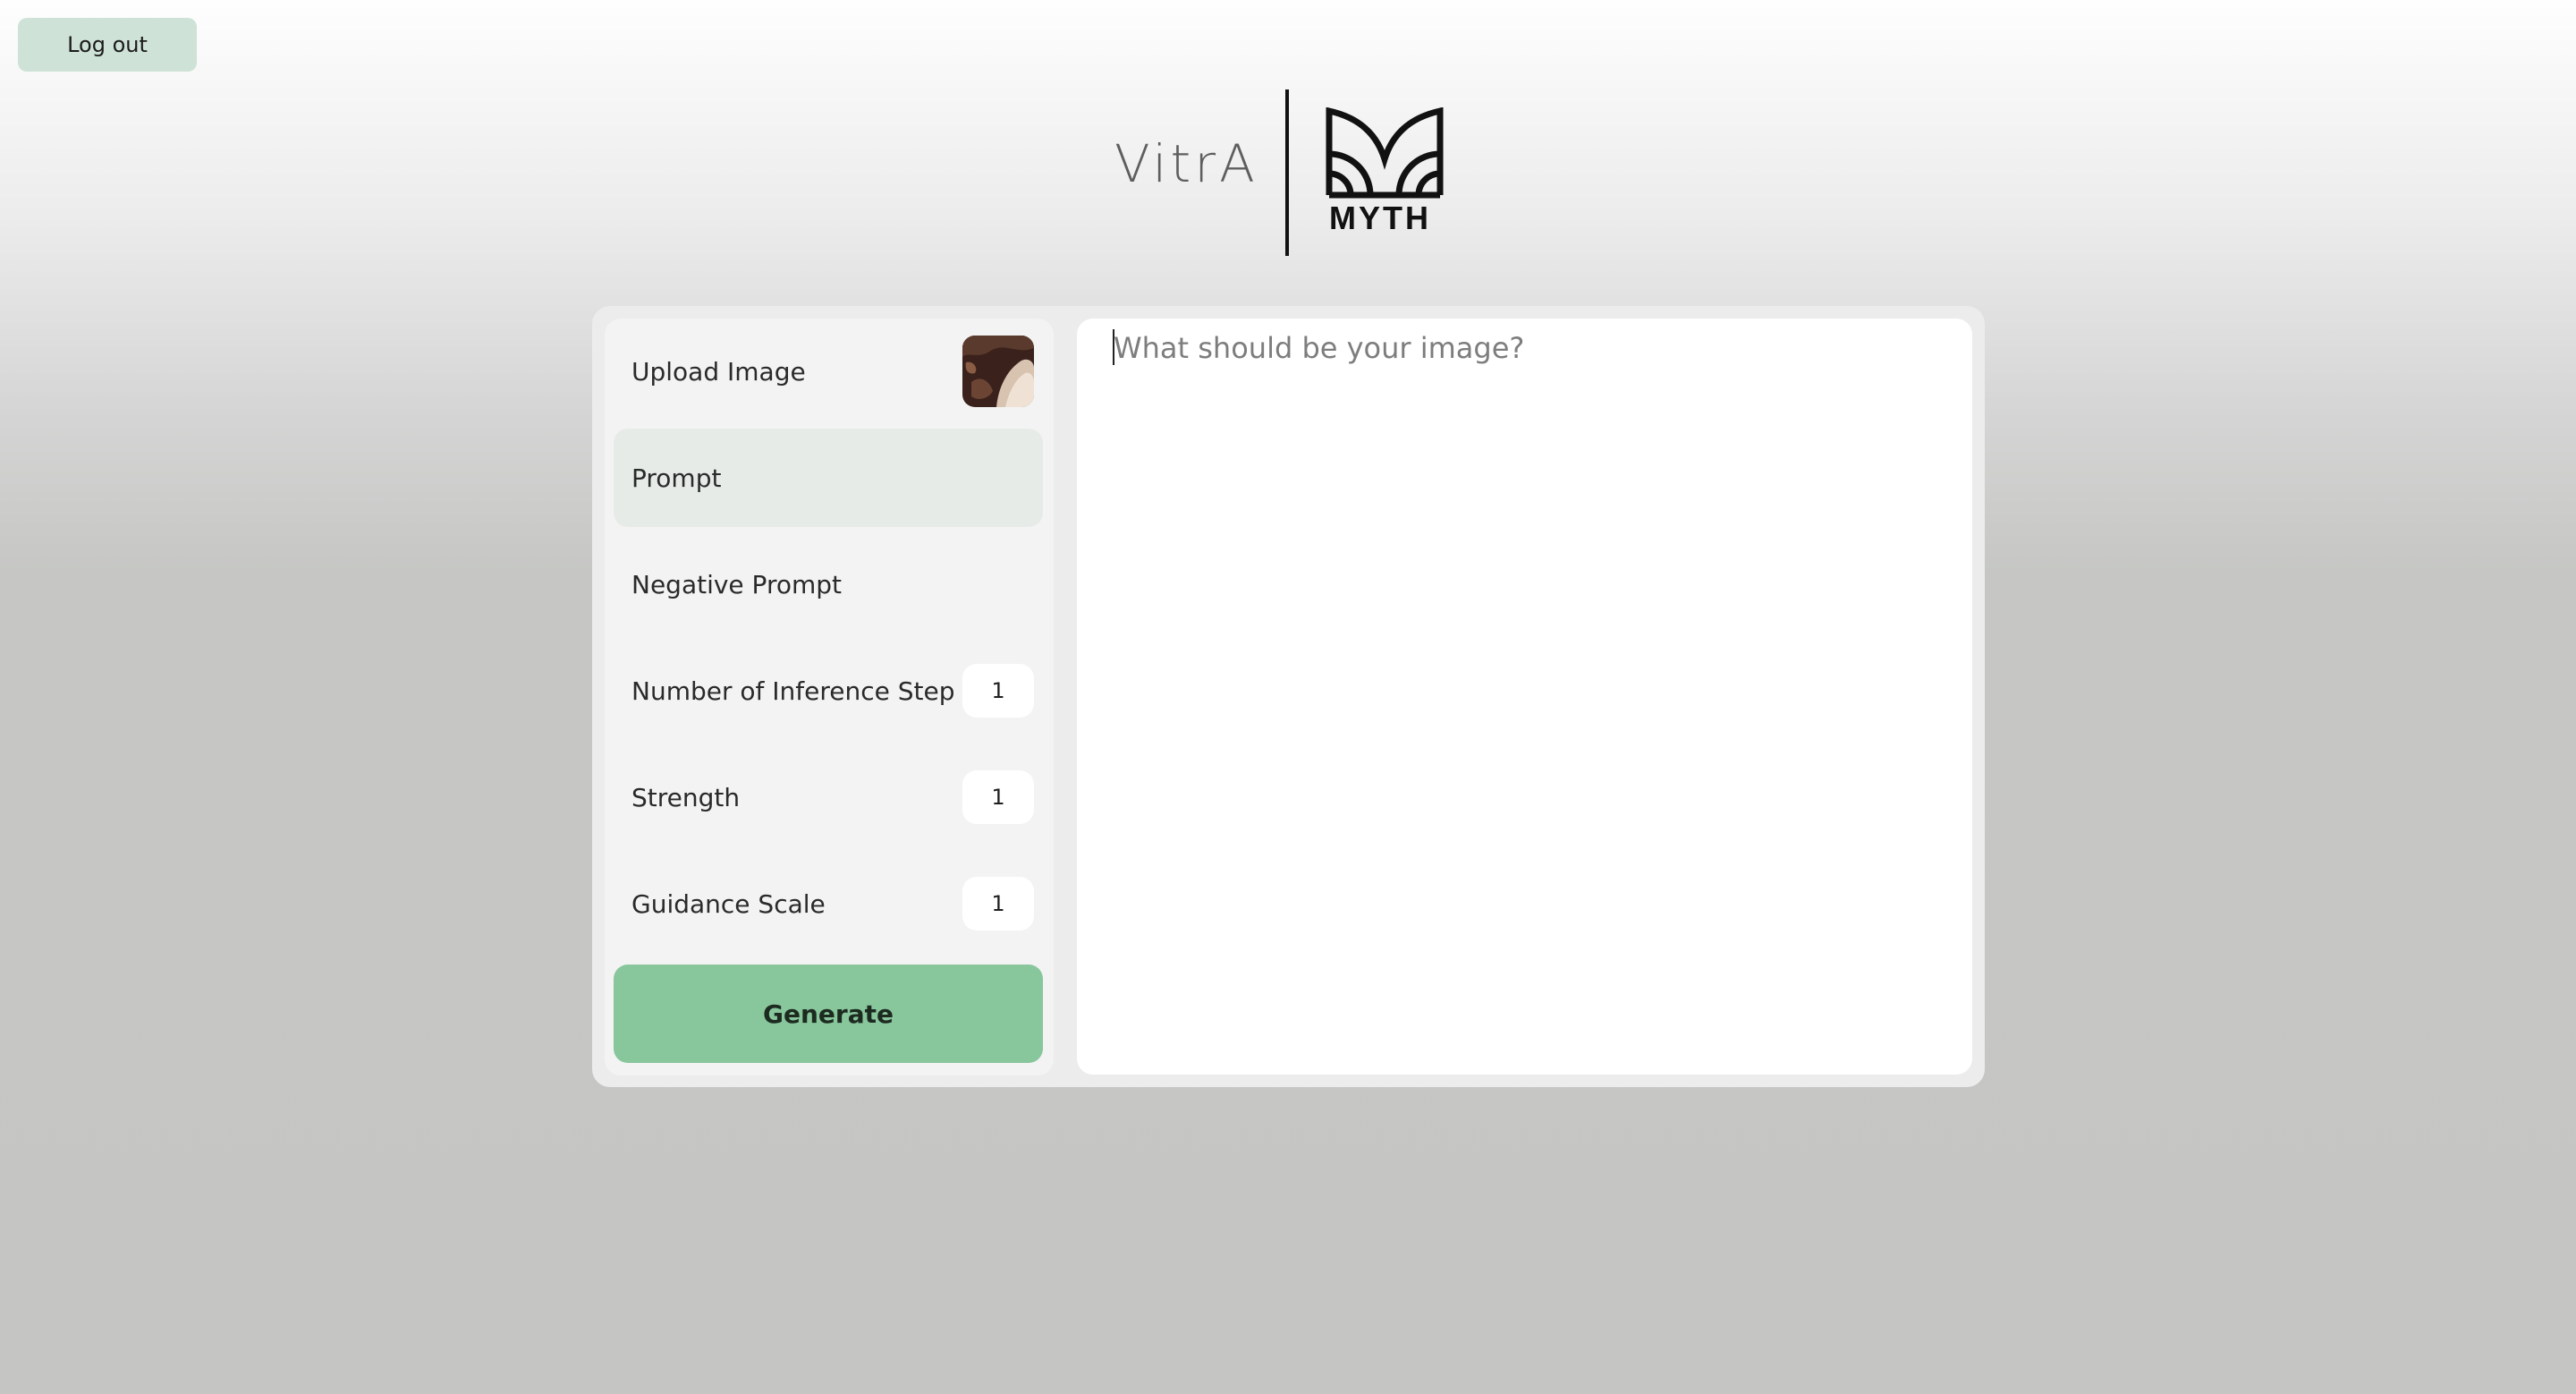 This screenshot has height=1394, width=2576. What do you see at coordinates (676, 478) in the screenshot?
I see `prompt-label: Prompt` at bounding box center [676, 478].